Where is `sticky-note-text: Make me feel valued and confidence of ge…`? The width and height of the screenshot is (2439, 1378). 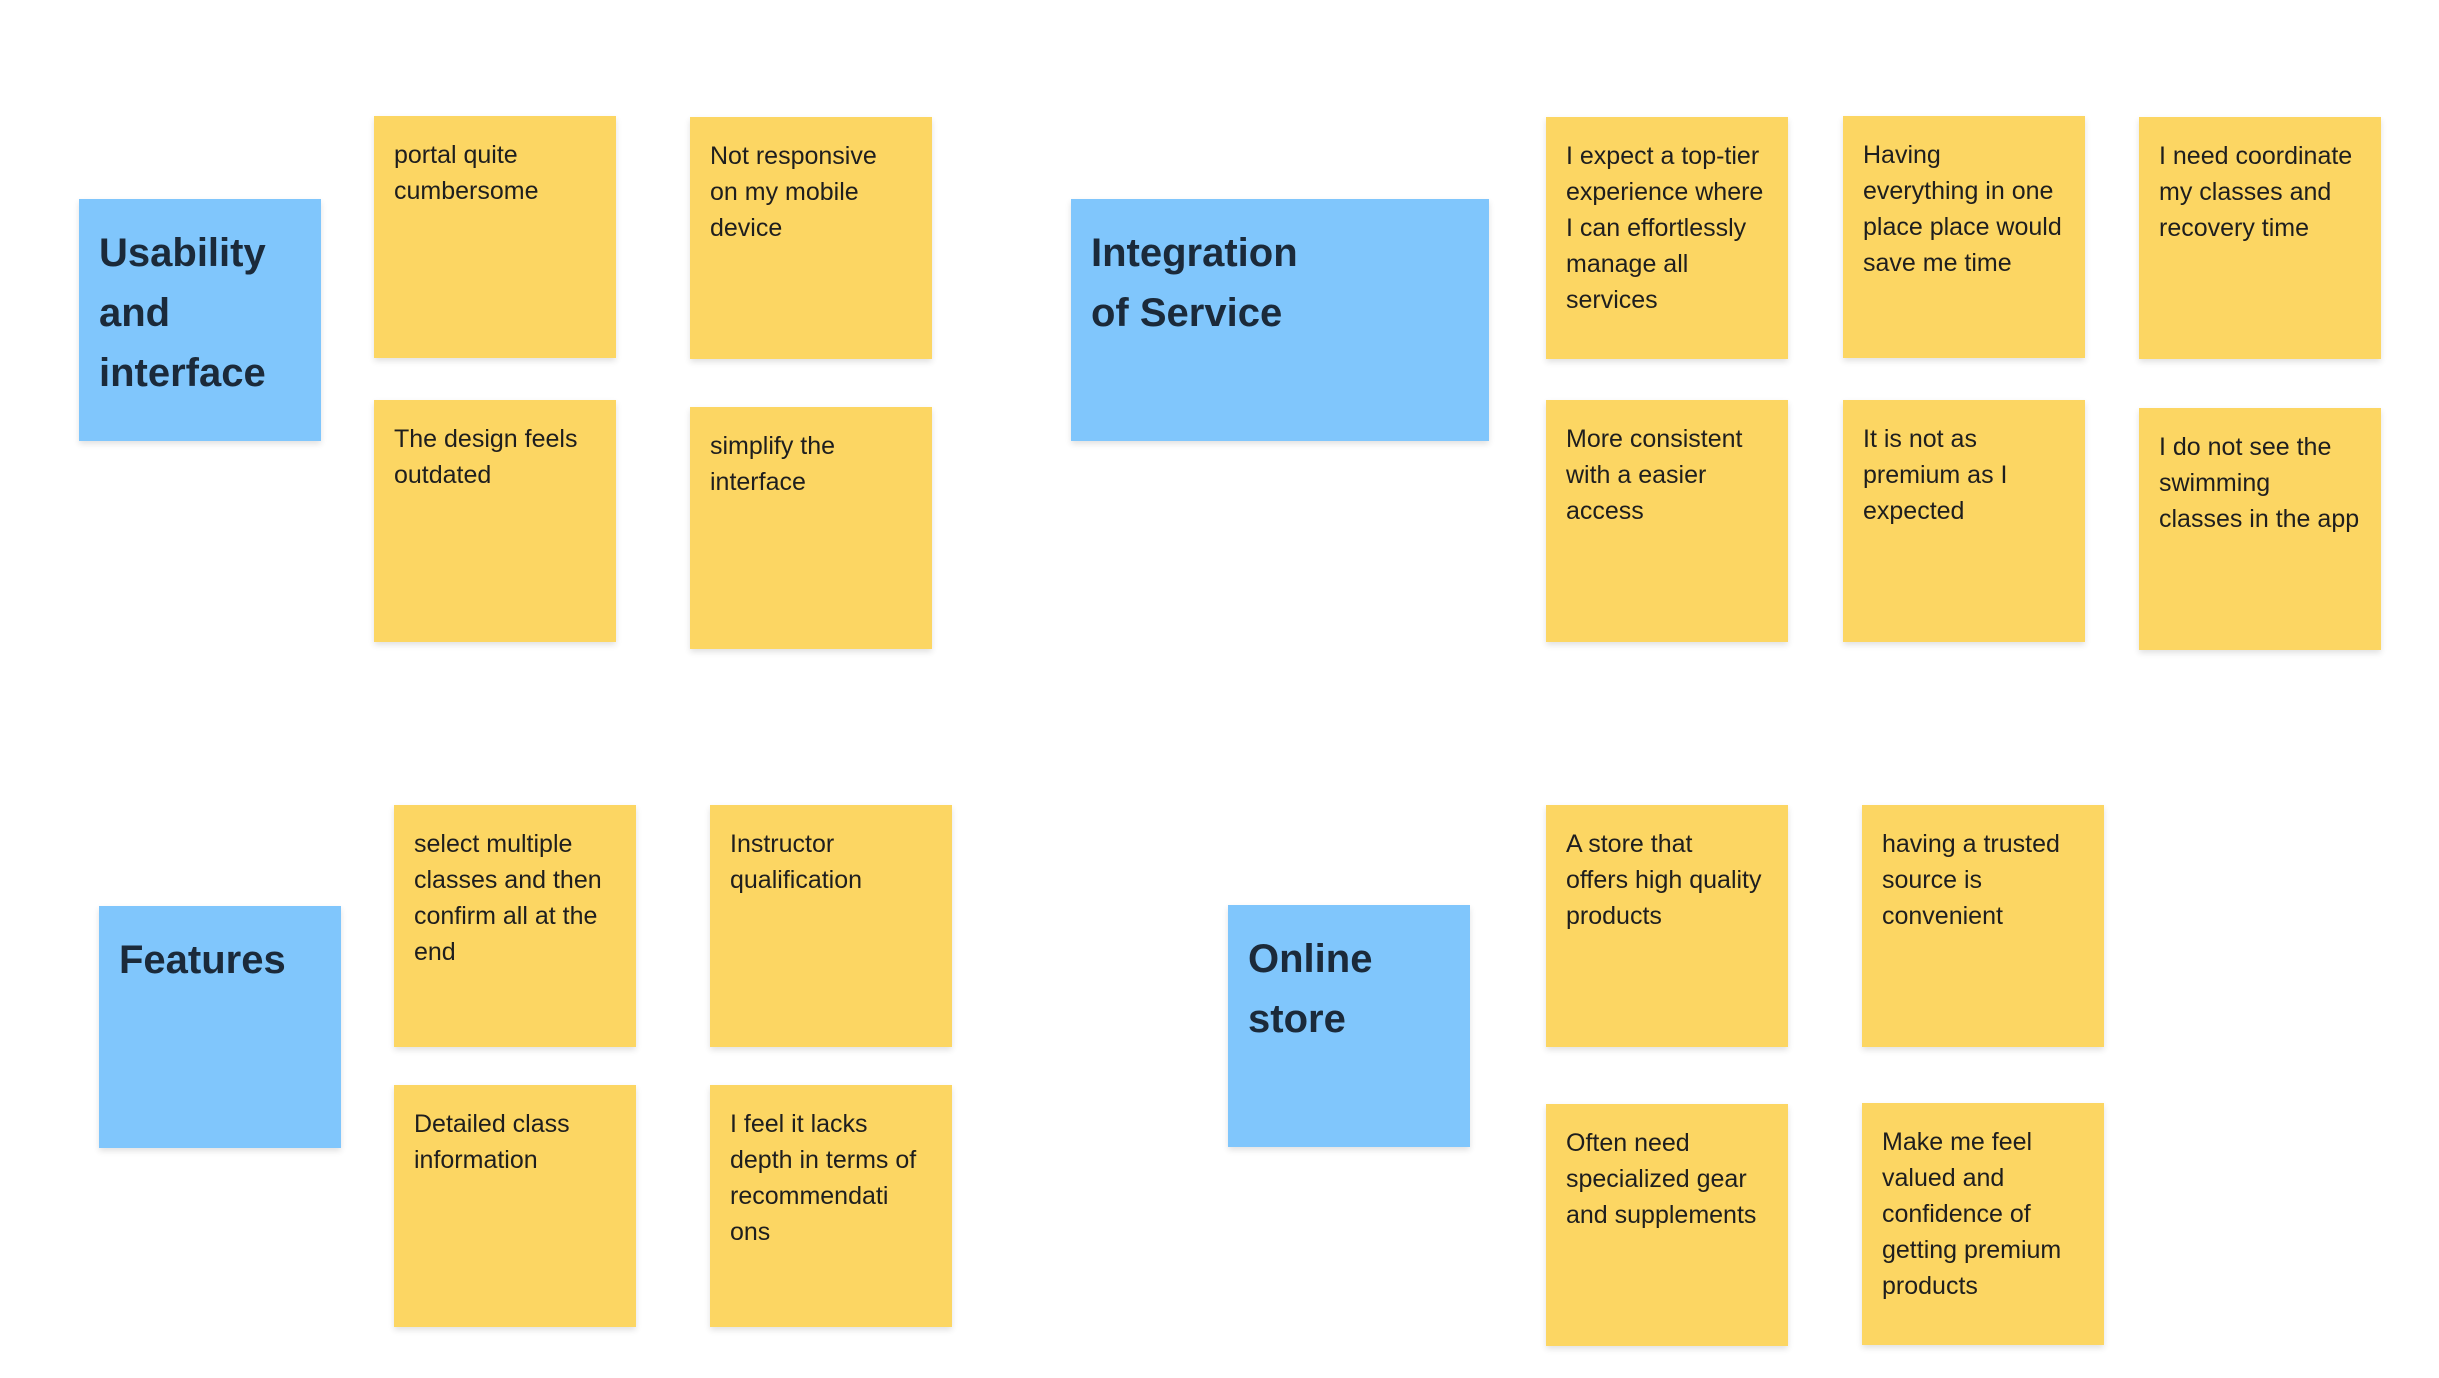
sticky-note-text: Make me feel valued and confidence of ge… is located at coordinates (1972, 1214).